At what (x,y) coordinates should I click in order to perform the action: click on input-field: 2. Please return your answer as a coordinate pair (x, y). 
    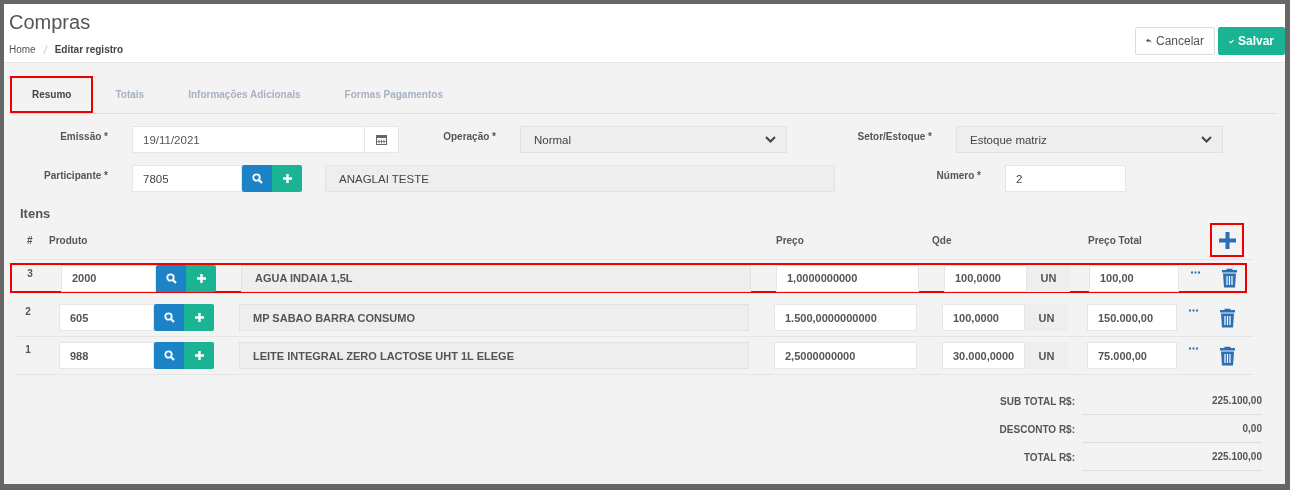
    Looking at the image, I should click on (1065, 178).